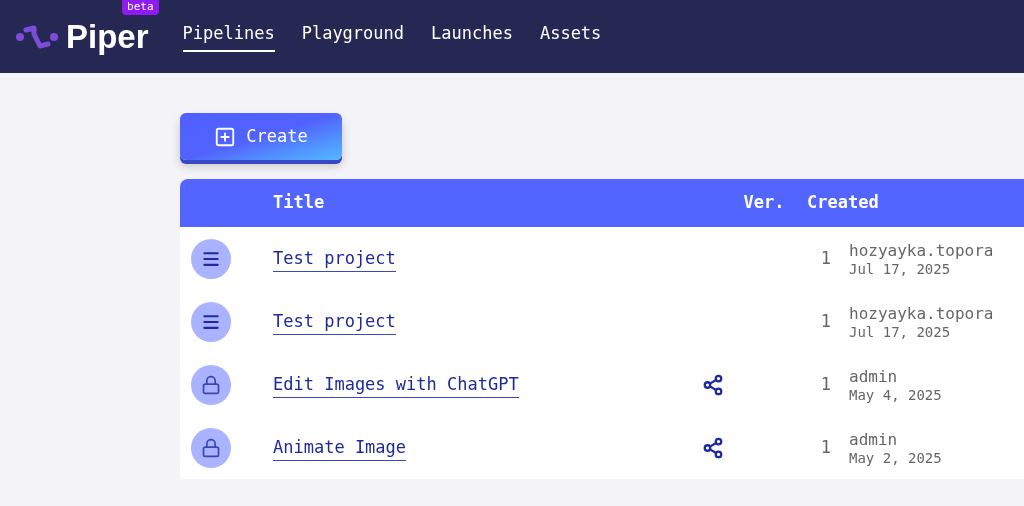 This screenshot has width=1024, height=506. What do you see at coordinates (472, 36) in the screenshot?
I see `nav-link: Launches` at bounding box center [472, 36].